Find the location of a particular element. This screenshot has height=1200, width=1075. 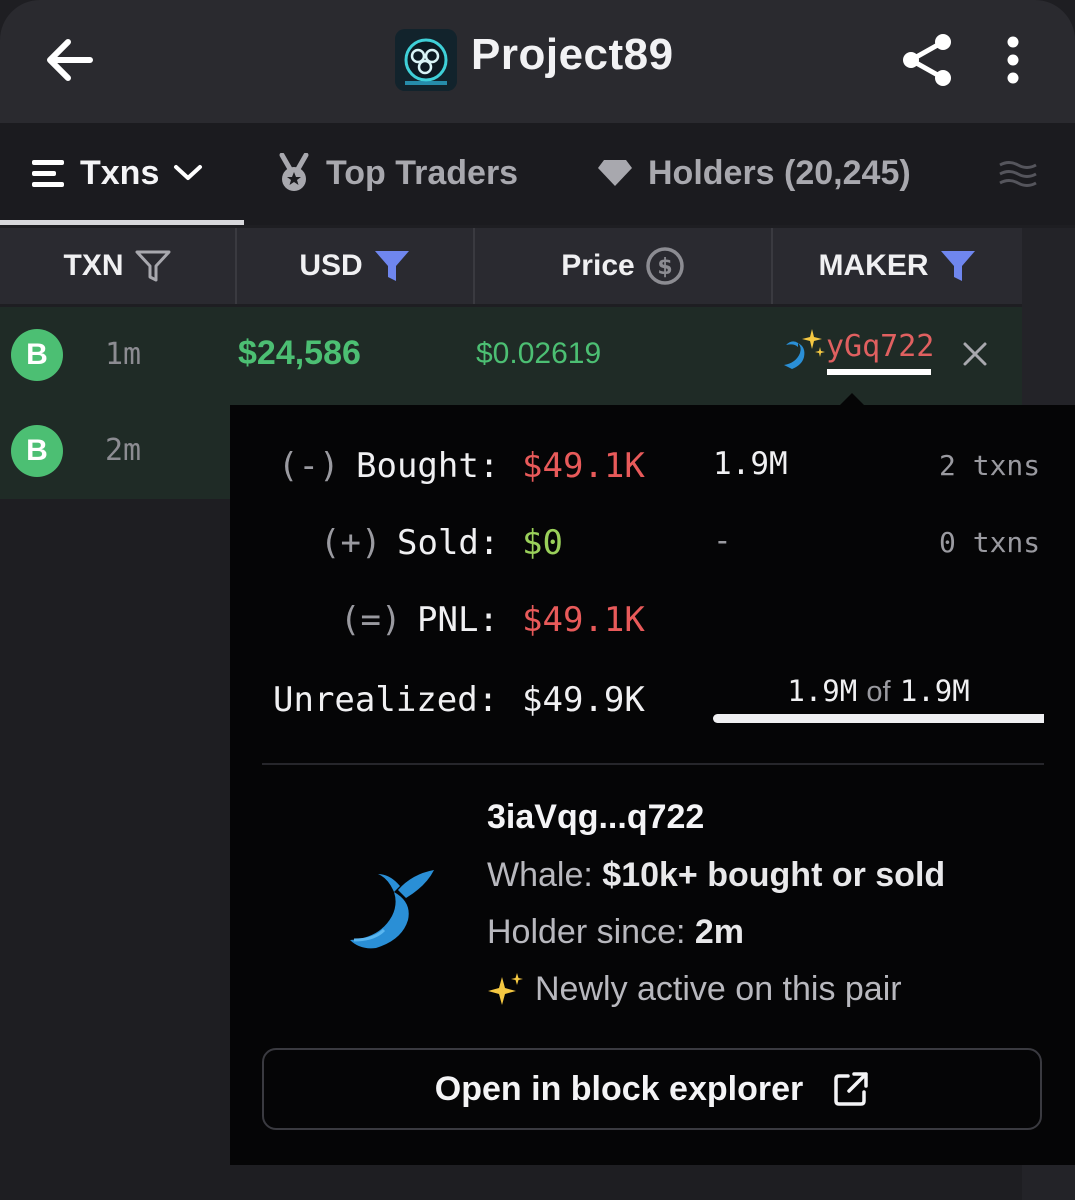

newly-active-text: Newly active on this pair is located at coordinates (718, 989).